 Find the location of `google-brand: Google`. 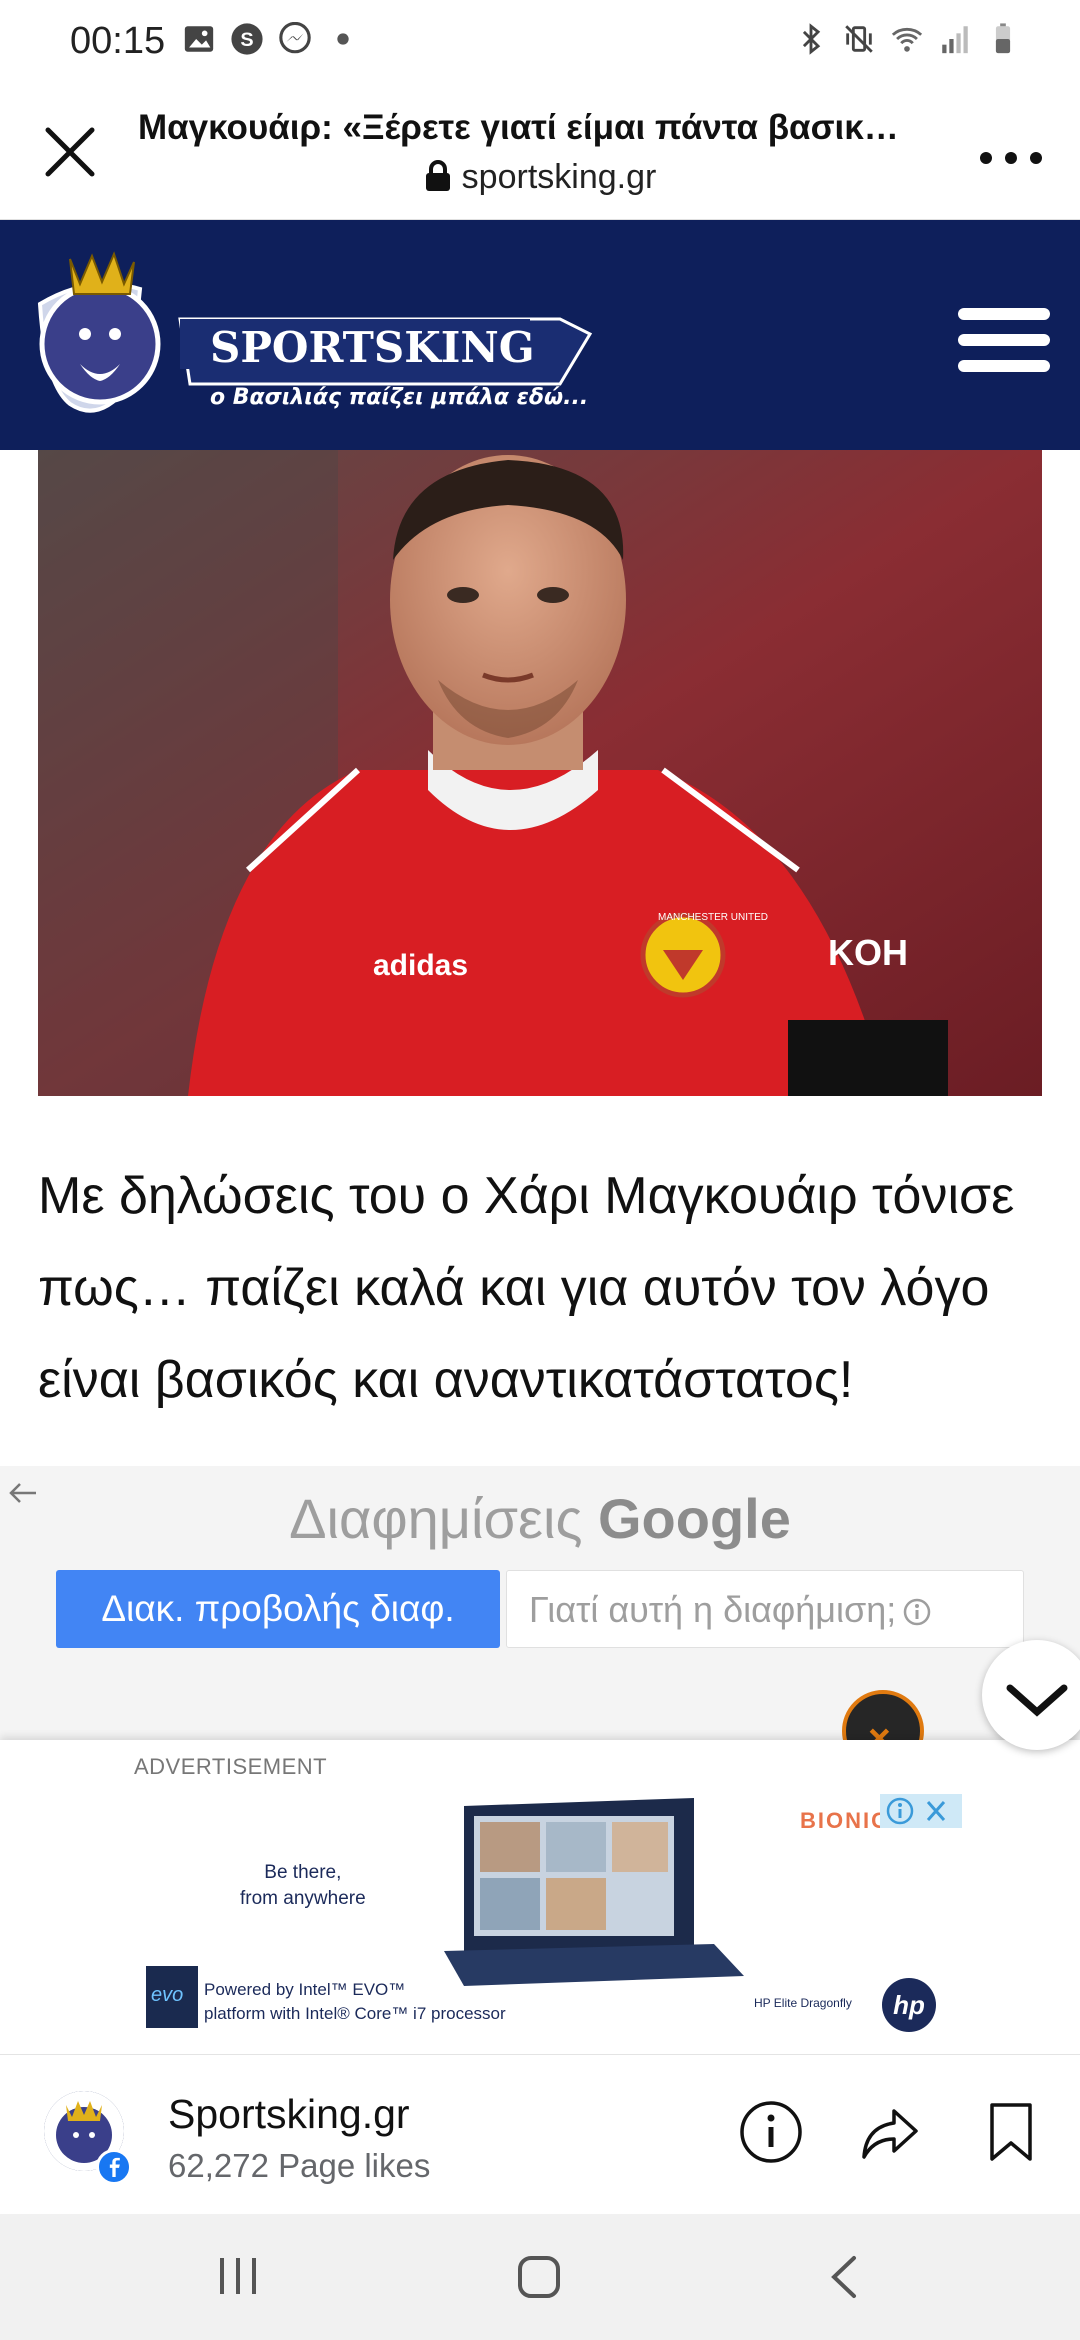

google-brand: Google is located at coordinates (694, 1518).